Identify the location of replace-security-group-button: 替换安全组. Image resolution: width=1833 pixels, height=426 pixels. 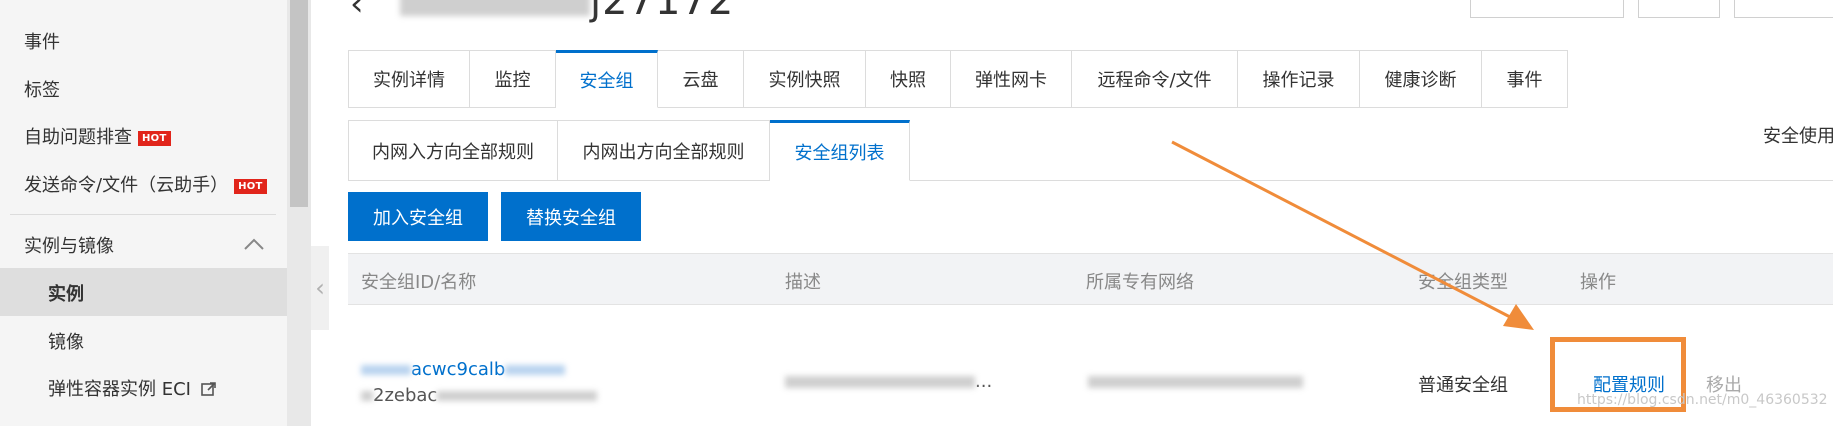
(571, 216).